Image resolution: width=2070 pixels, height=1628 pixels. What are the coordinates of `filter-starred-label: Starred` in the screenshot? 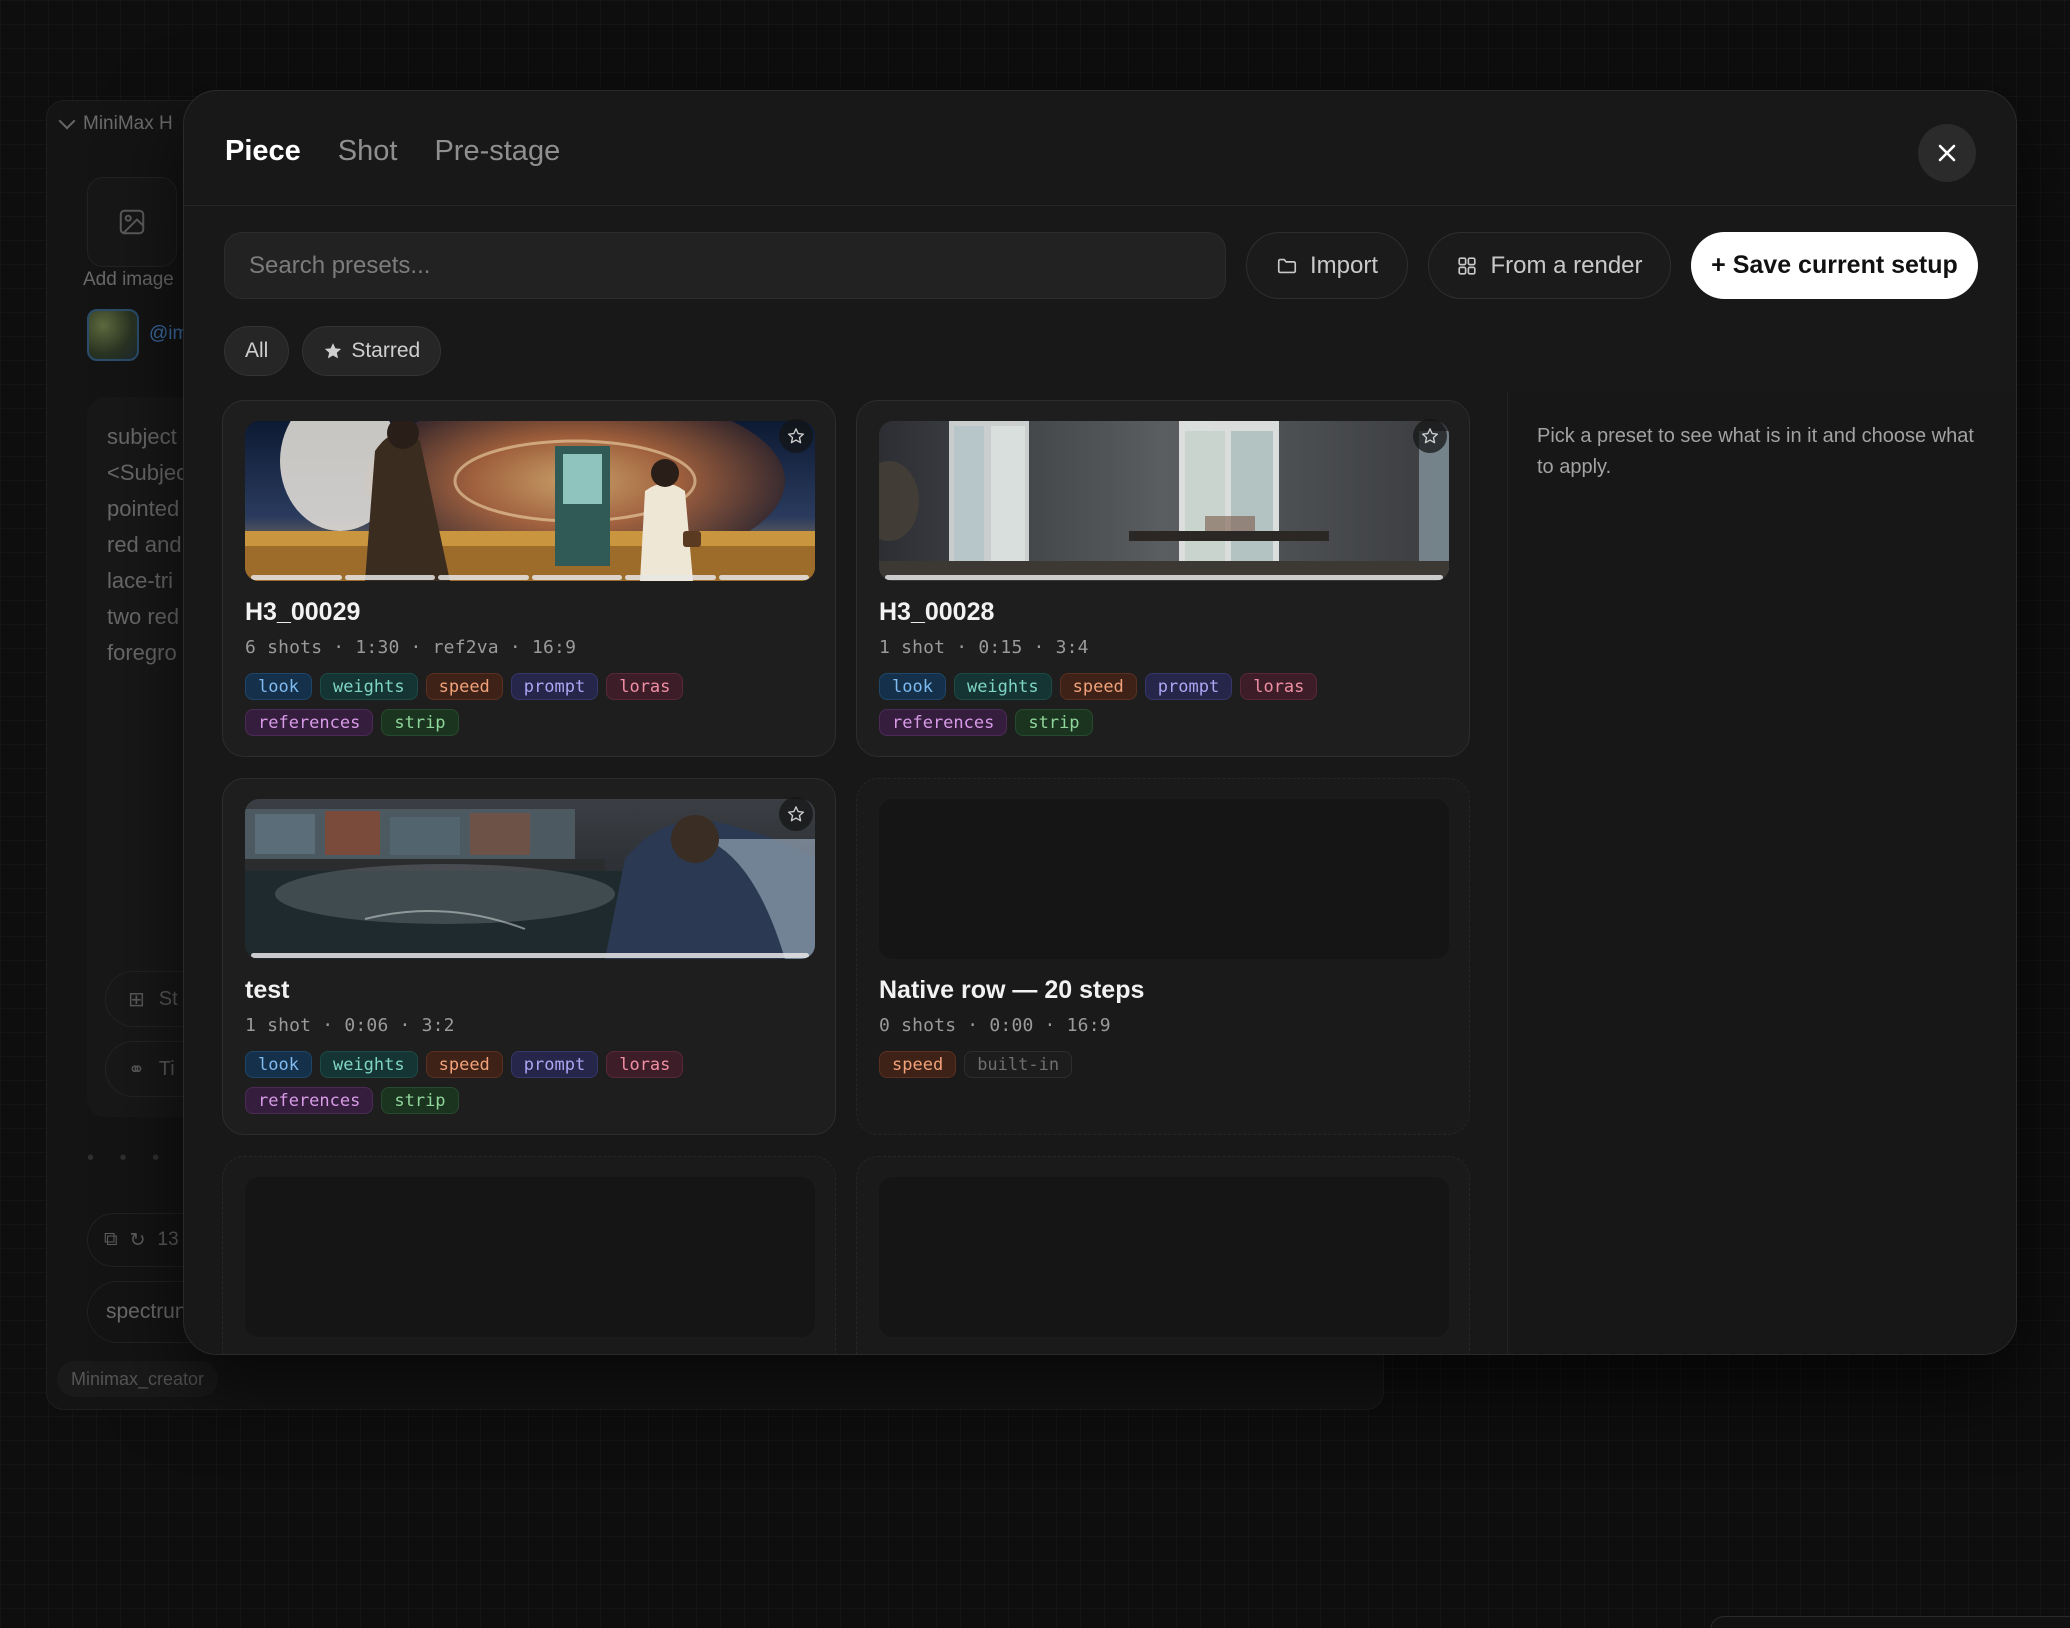 It's located at (386, 350).